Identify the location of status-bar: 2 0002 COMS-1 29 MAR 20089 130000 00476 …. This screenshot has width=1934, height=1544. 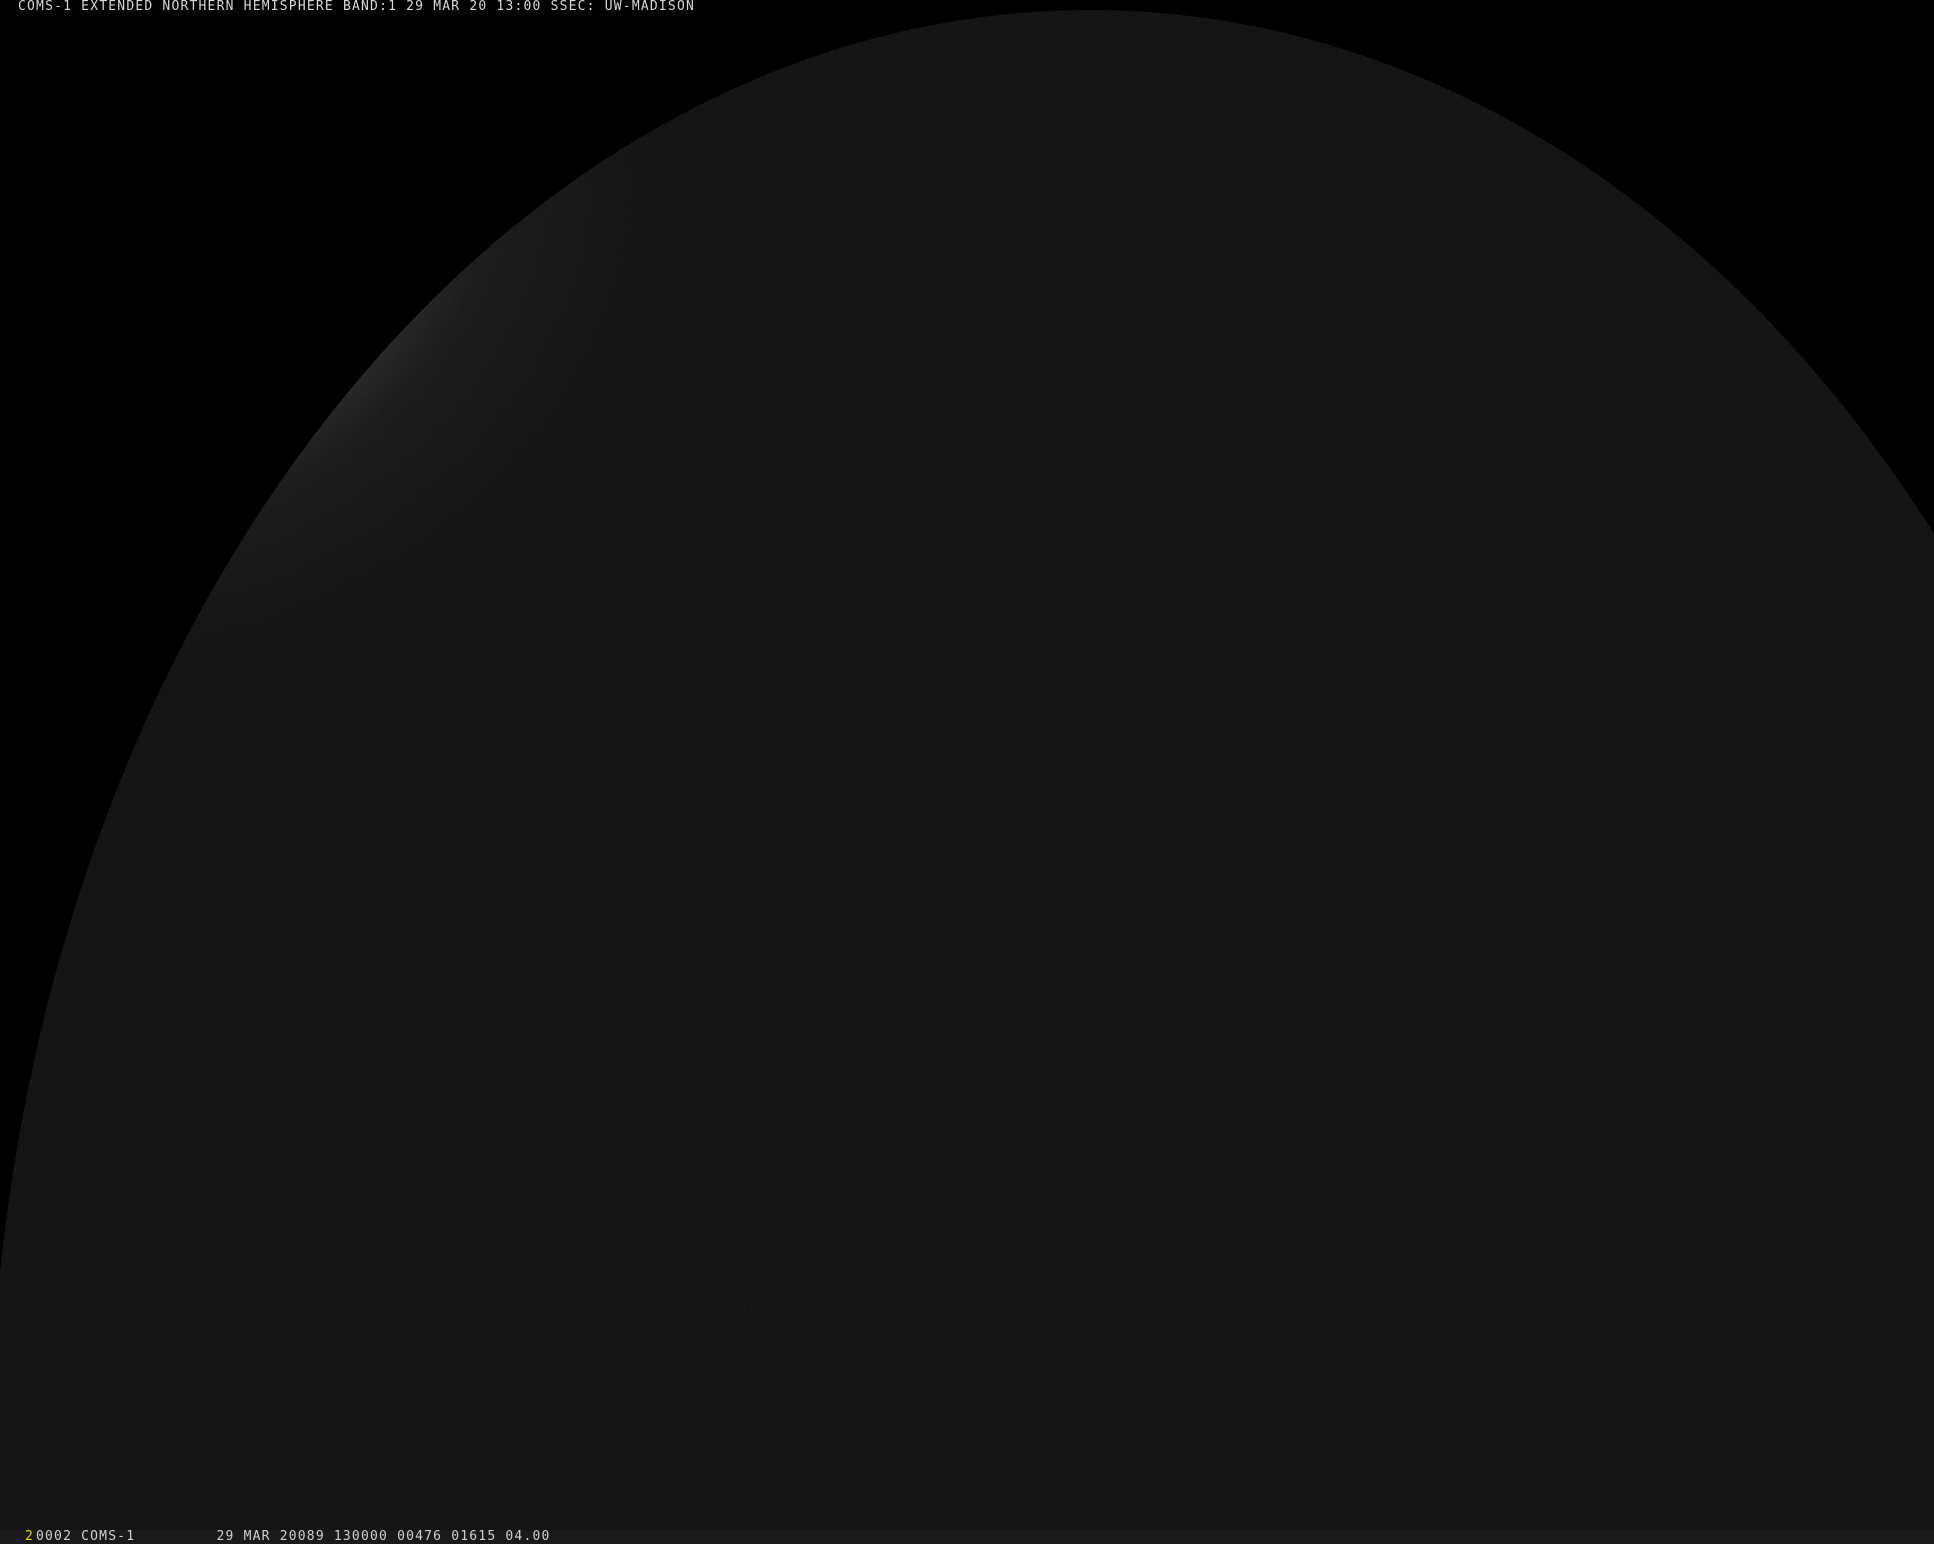
(967, 1537).